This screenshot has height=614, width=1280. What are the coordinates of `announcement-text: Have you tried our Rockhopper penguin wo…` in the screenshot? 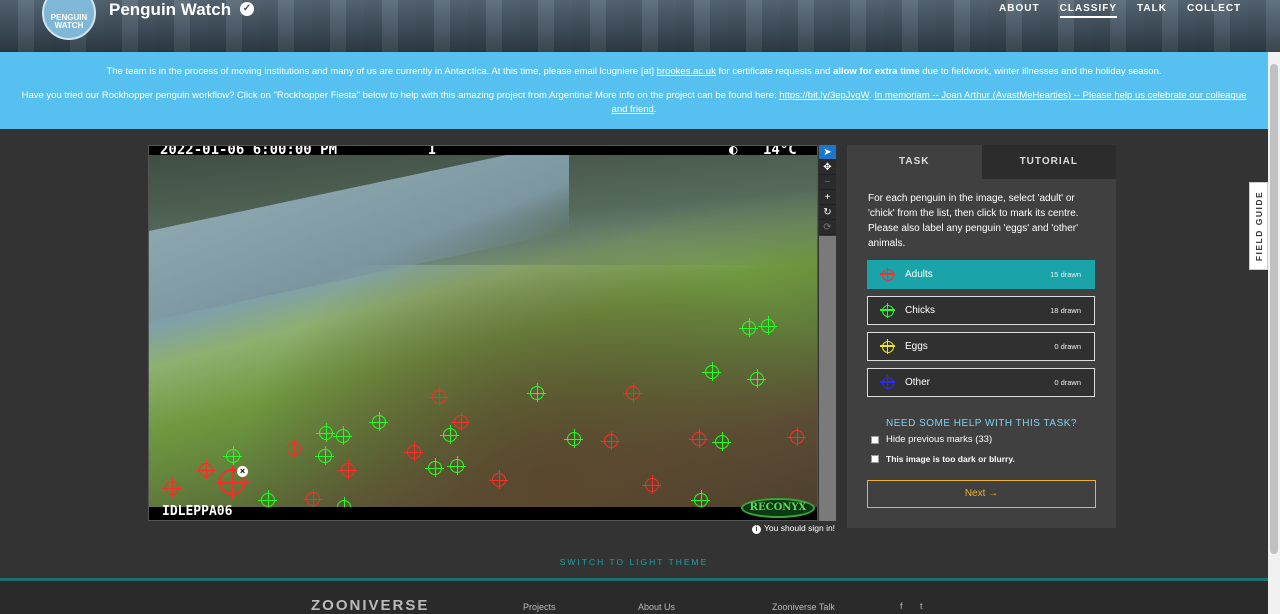 It's located at (400, 95).